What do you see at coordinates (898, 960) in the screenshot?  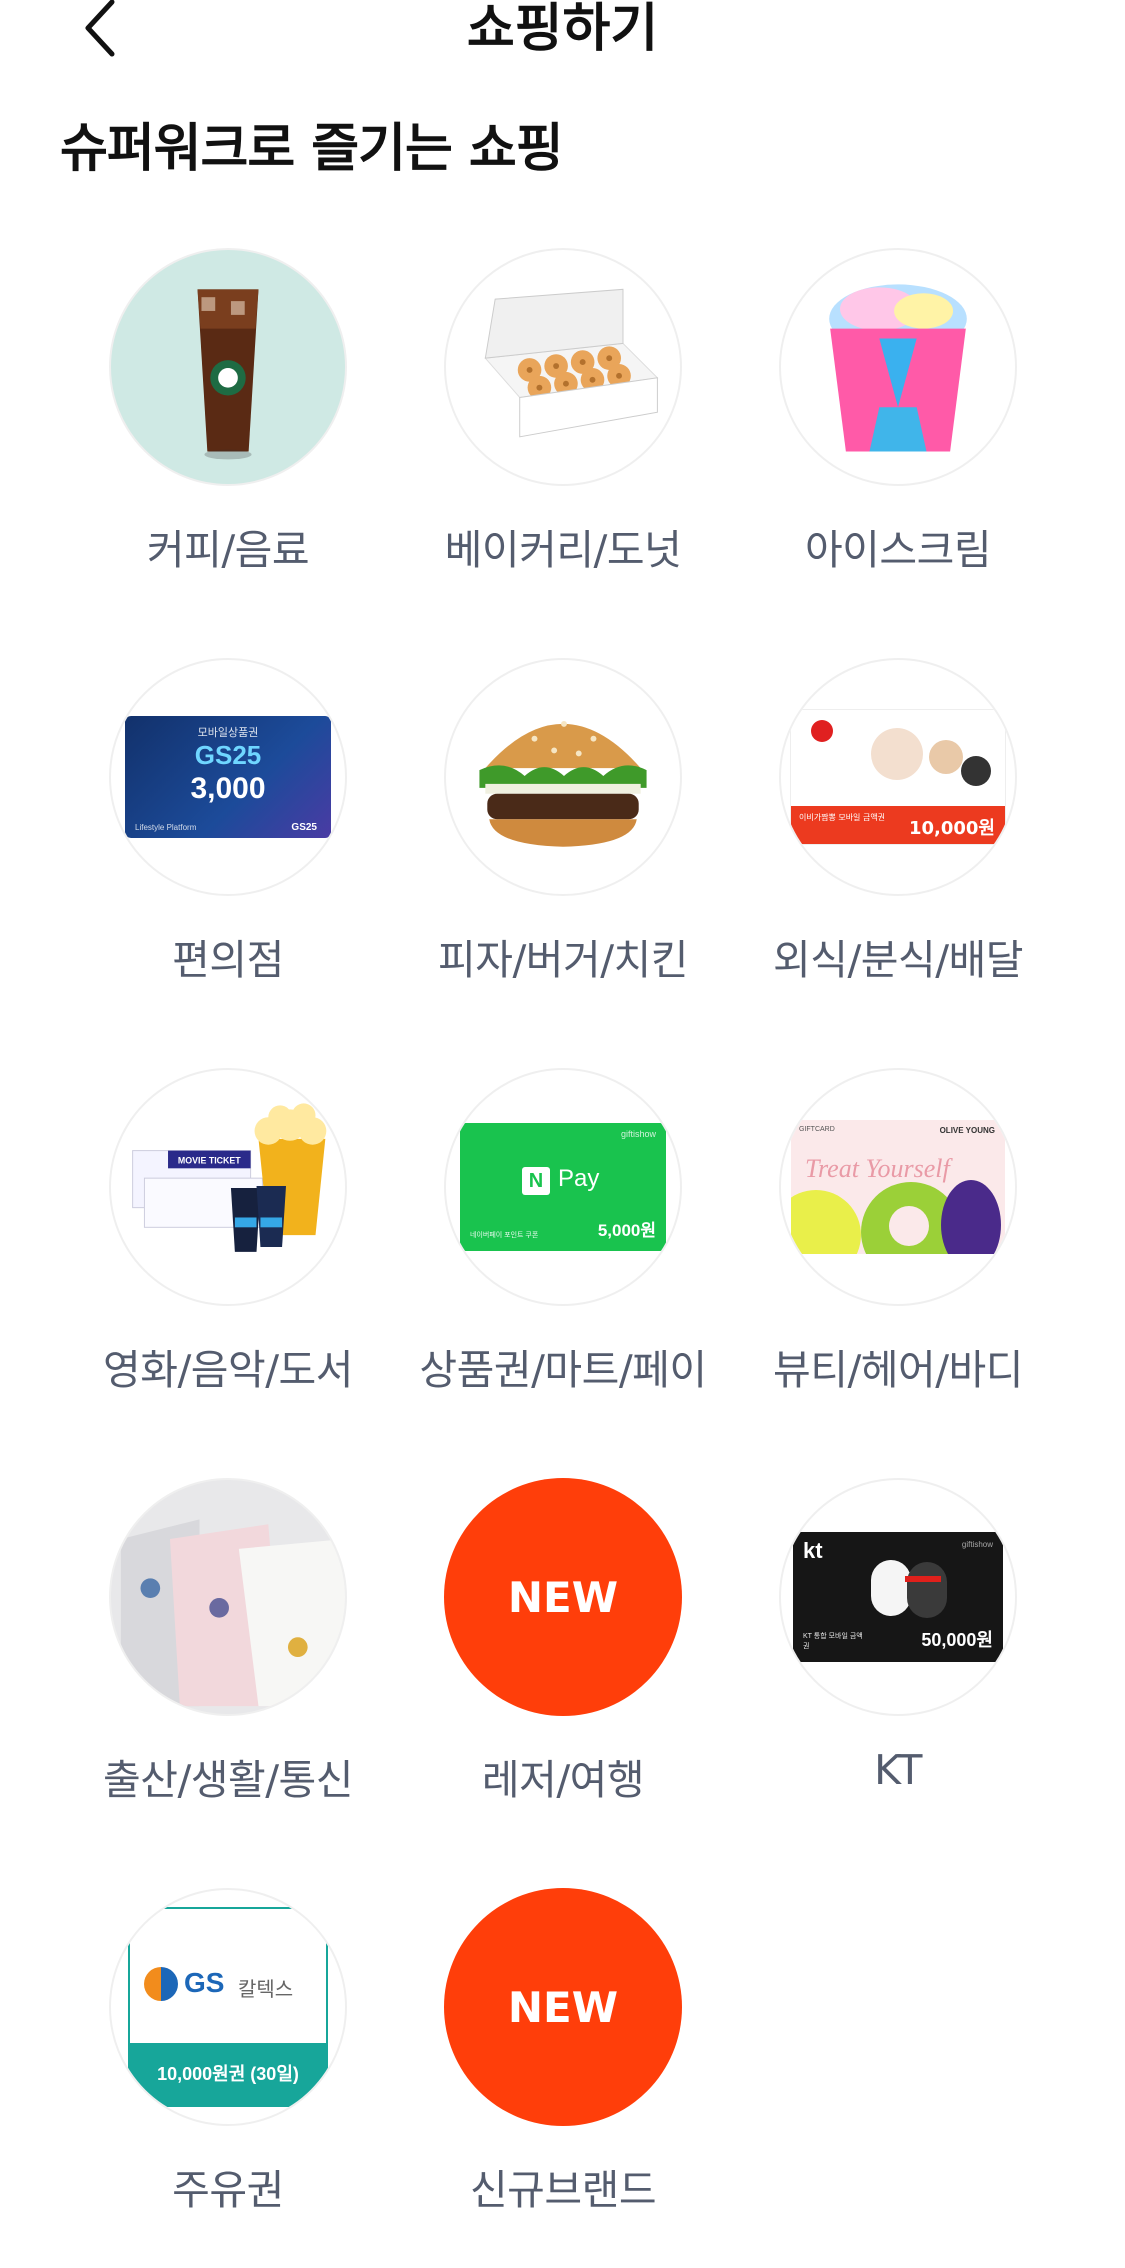 I see `category-label: 외식/분식/배달` at bounding box center [898, 960].